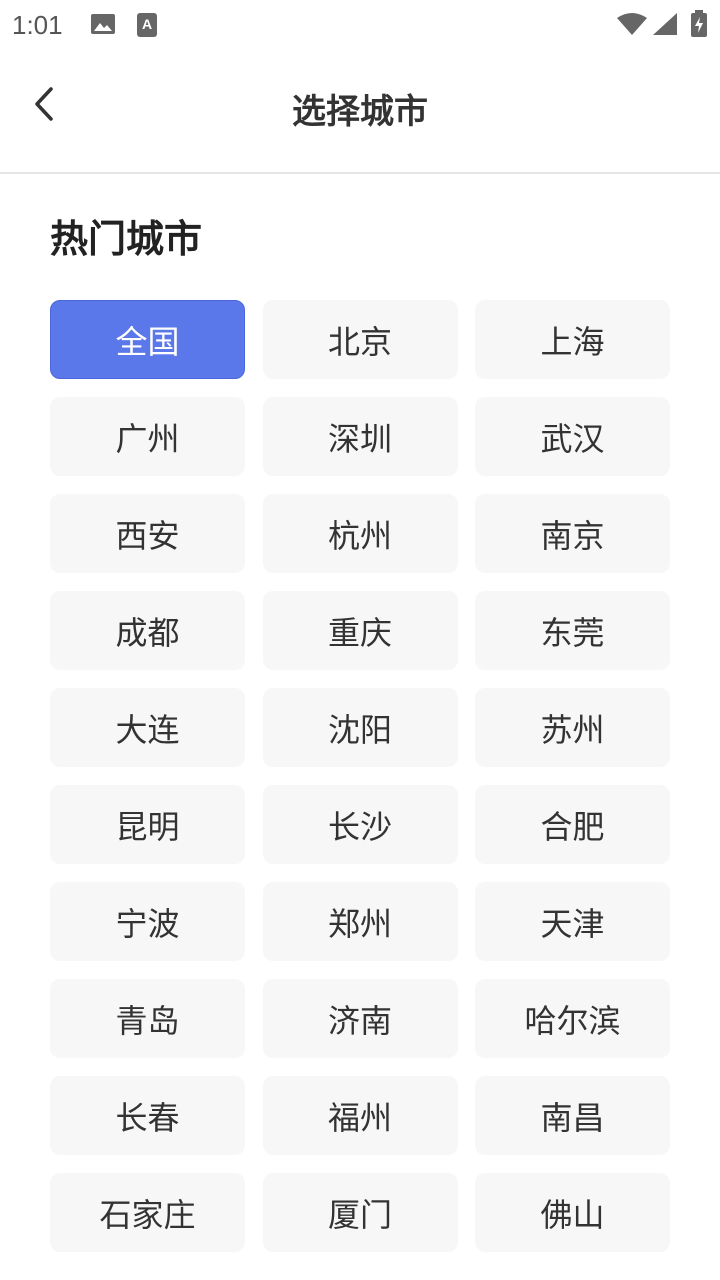  What do you see at coordinates (147, 921) in the screenshot?
I see `city-item: 宁波` at bounding box center [147, 921].